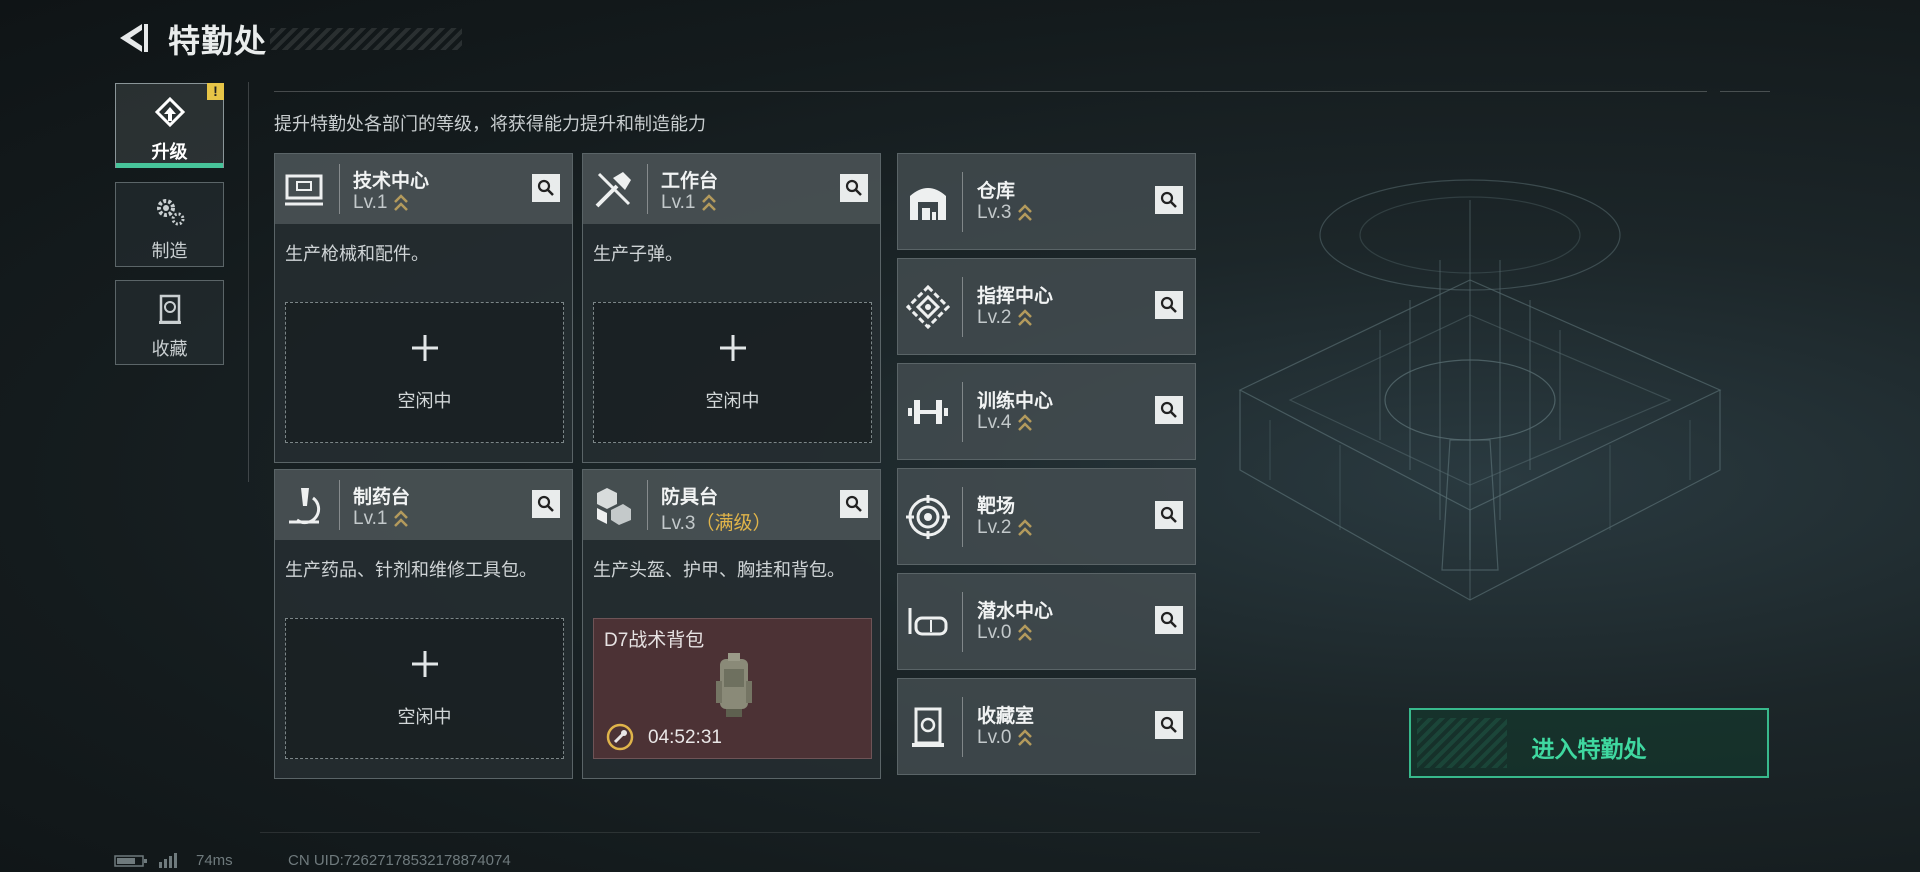 Image resolution: width=1920 pixels, height=872 pixels. Describe the element at coordinates (620, 737) in the screenshot. I see `wrench-clock-icon` at that location.